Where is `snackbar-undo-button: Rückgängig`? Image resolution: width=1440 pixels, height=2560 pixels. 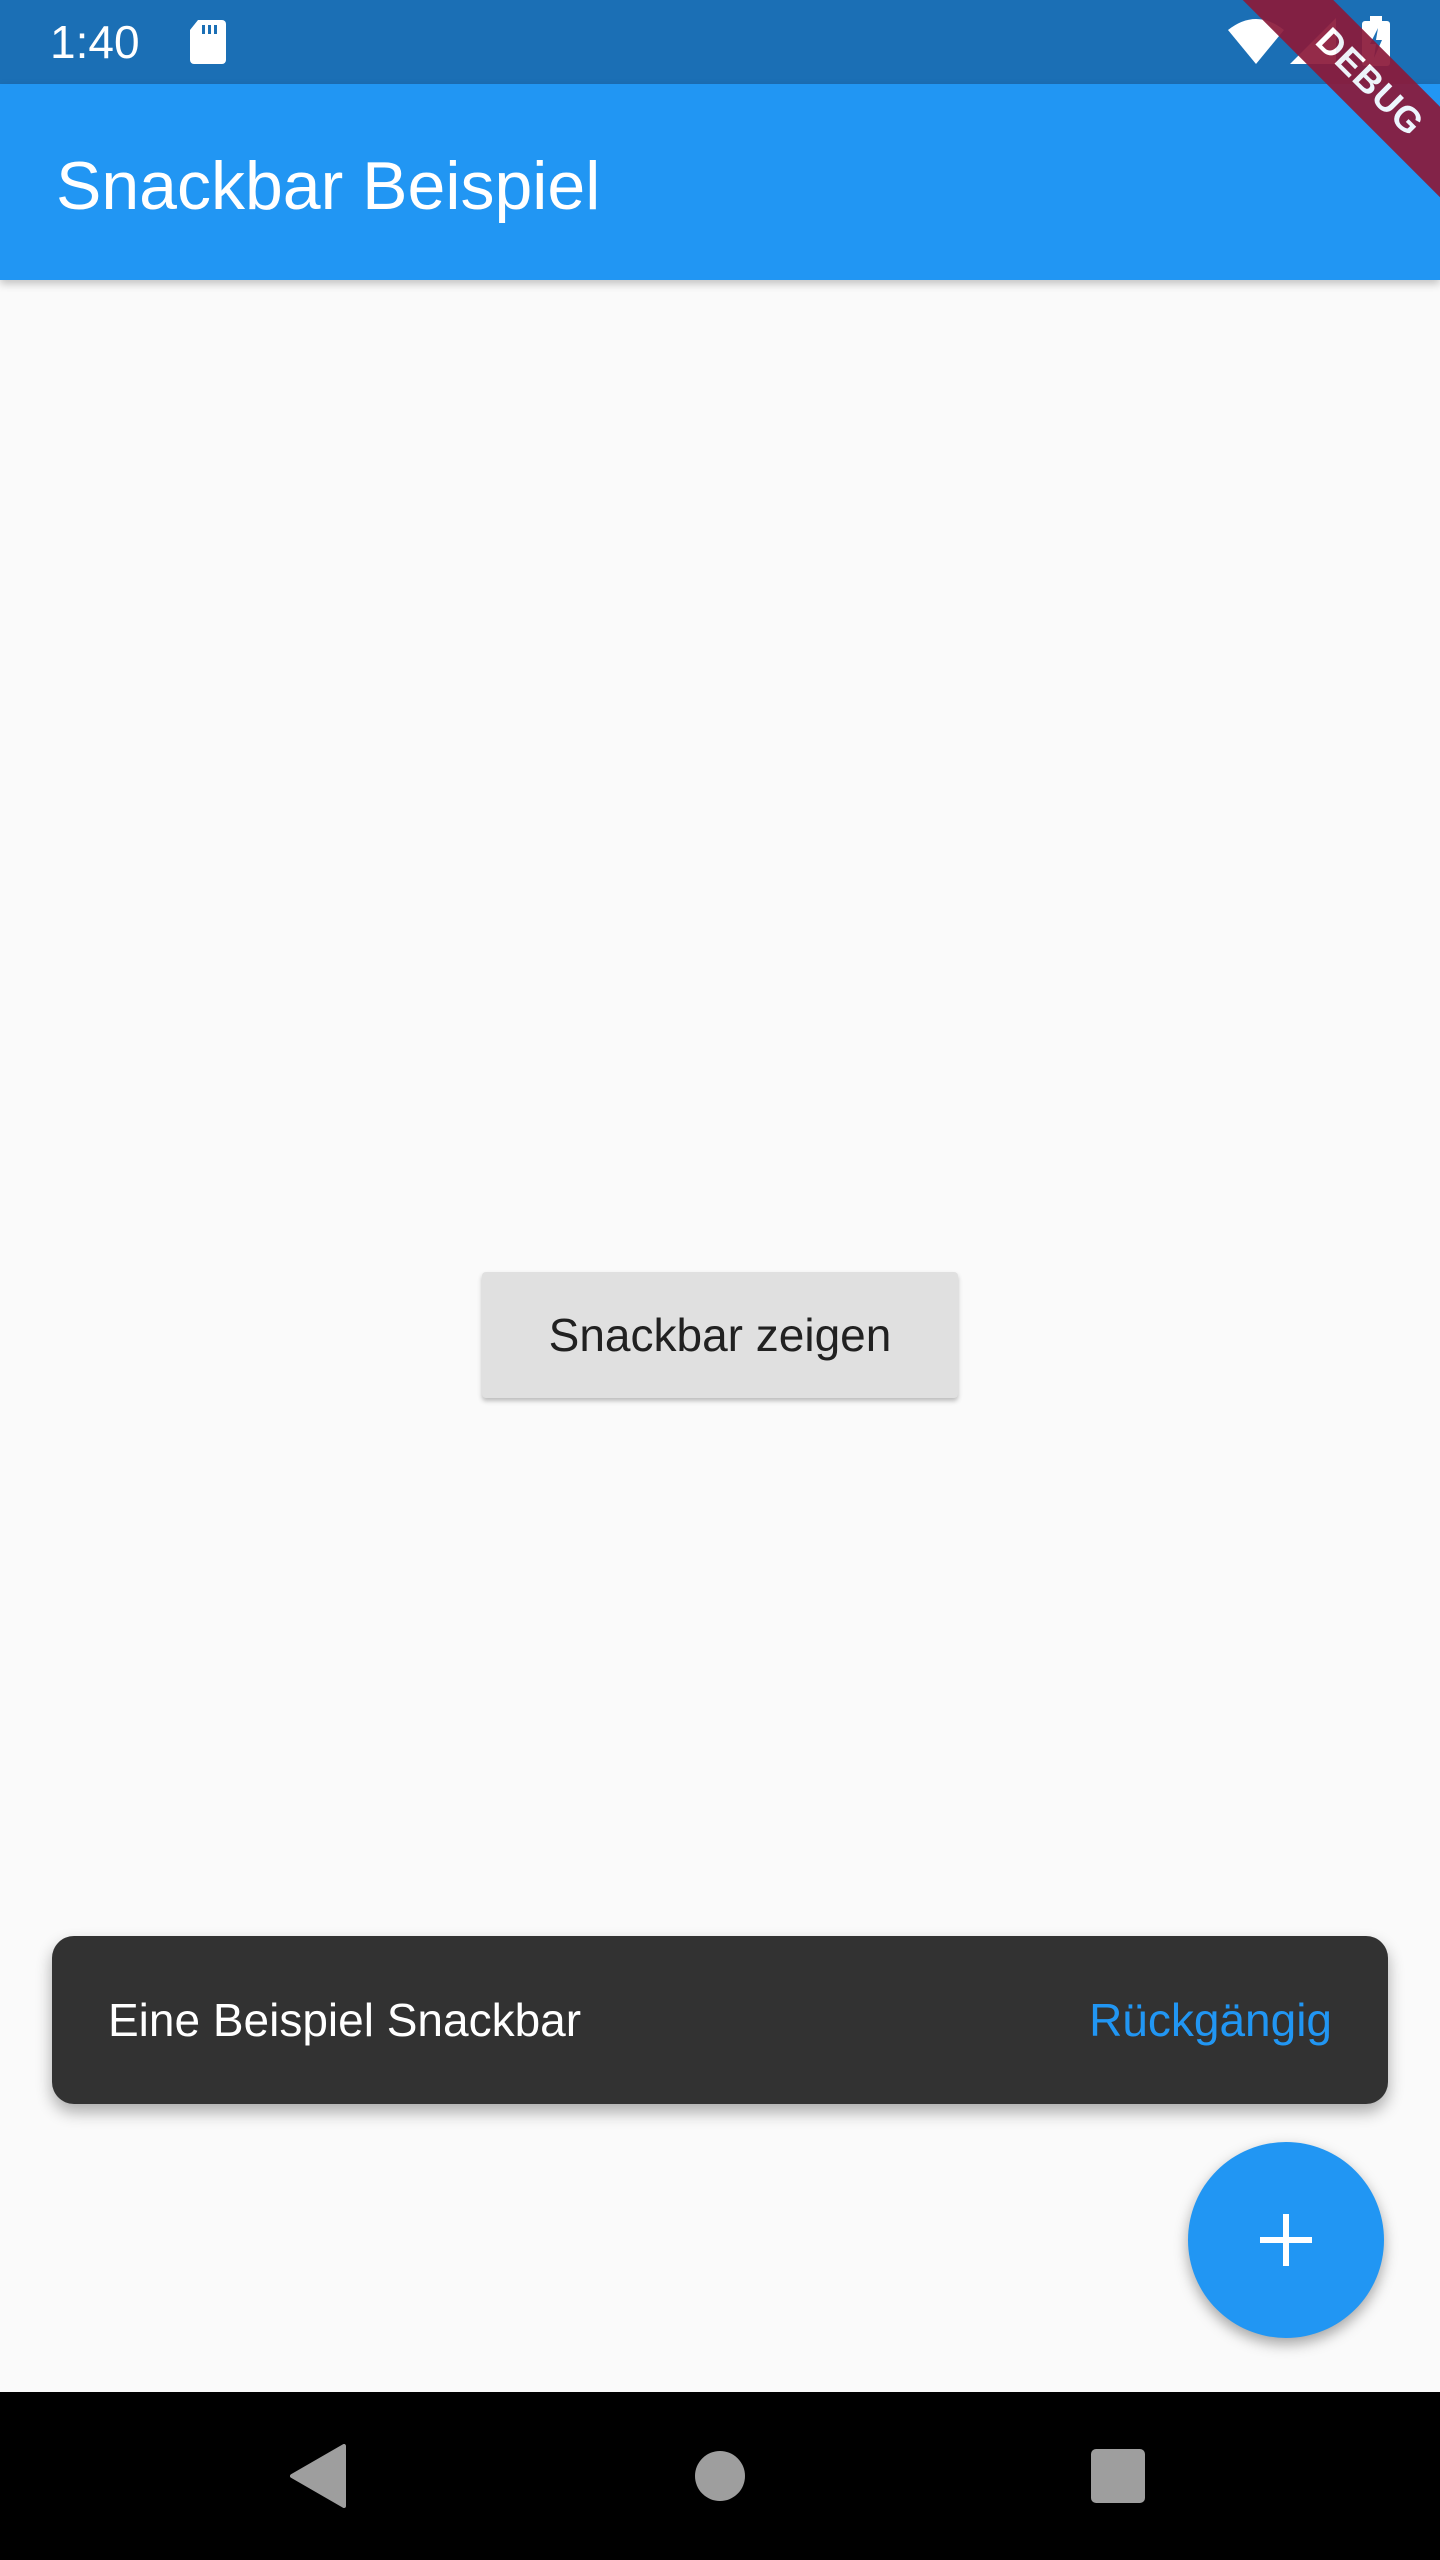 snackbar-undo-button: Rückgängig is located at coordinates (1210, 2020).